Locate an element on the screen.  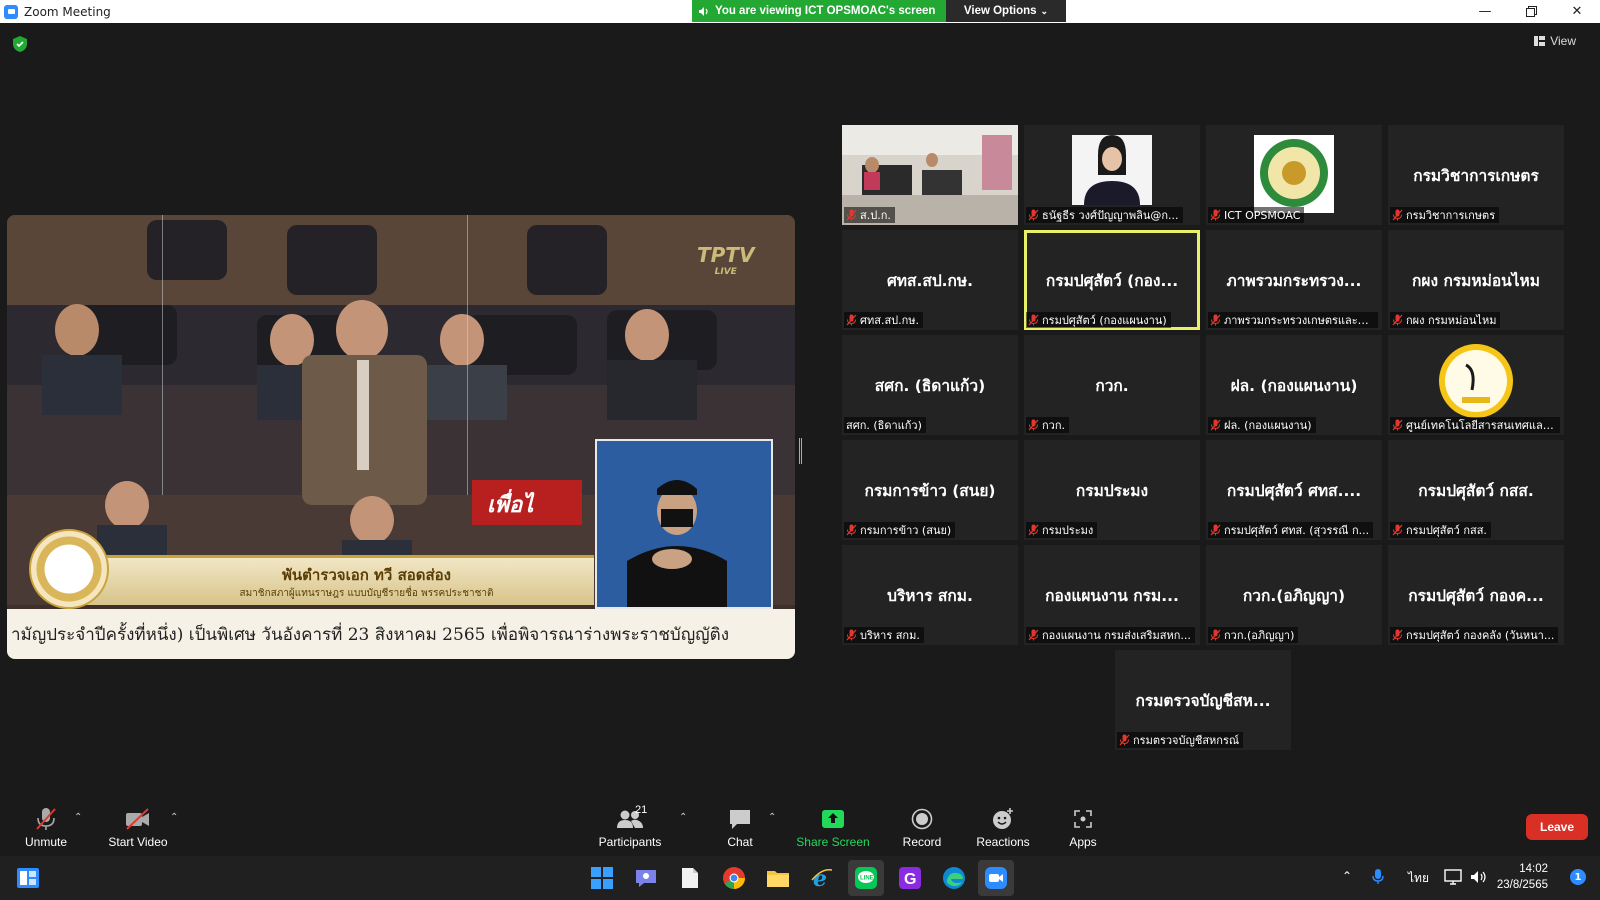
internet-explorer-button: e is located at coordinates (822, 878).